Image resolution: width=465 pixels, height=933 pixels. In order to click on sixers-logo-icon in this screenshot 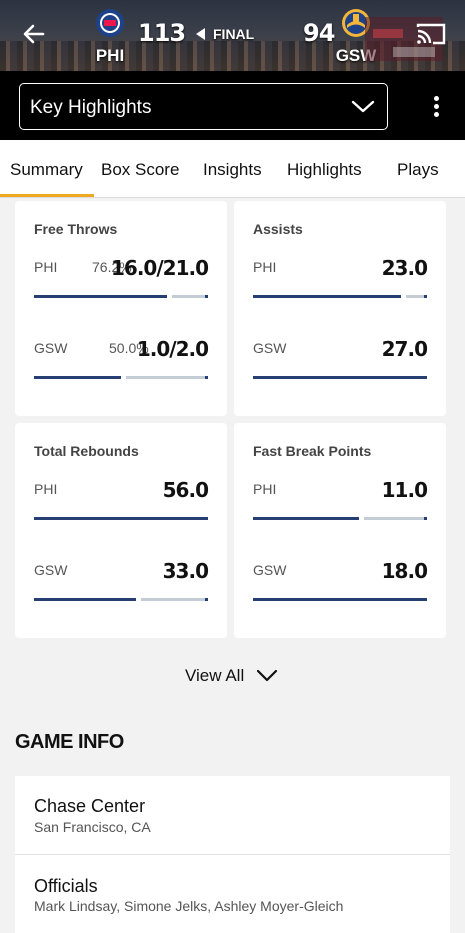, I will do `click(110, 23)`.